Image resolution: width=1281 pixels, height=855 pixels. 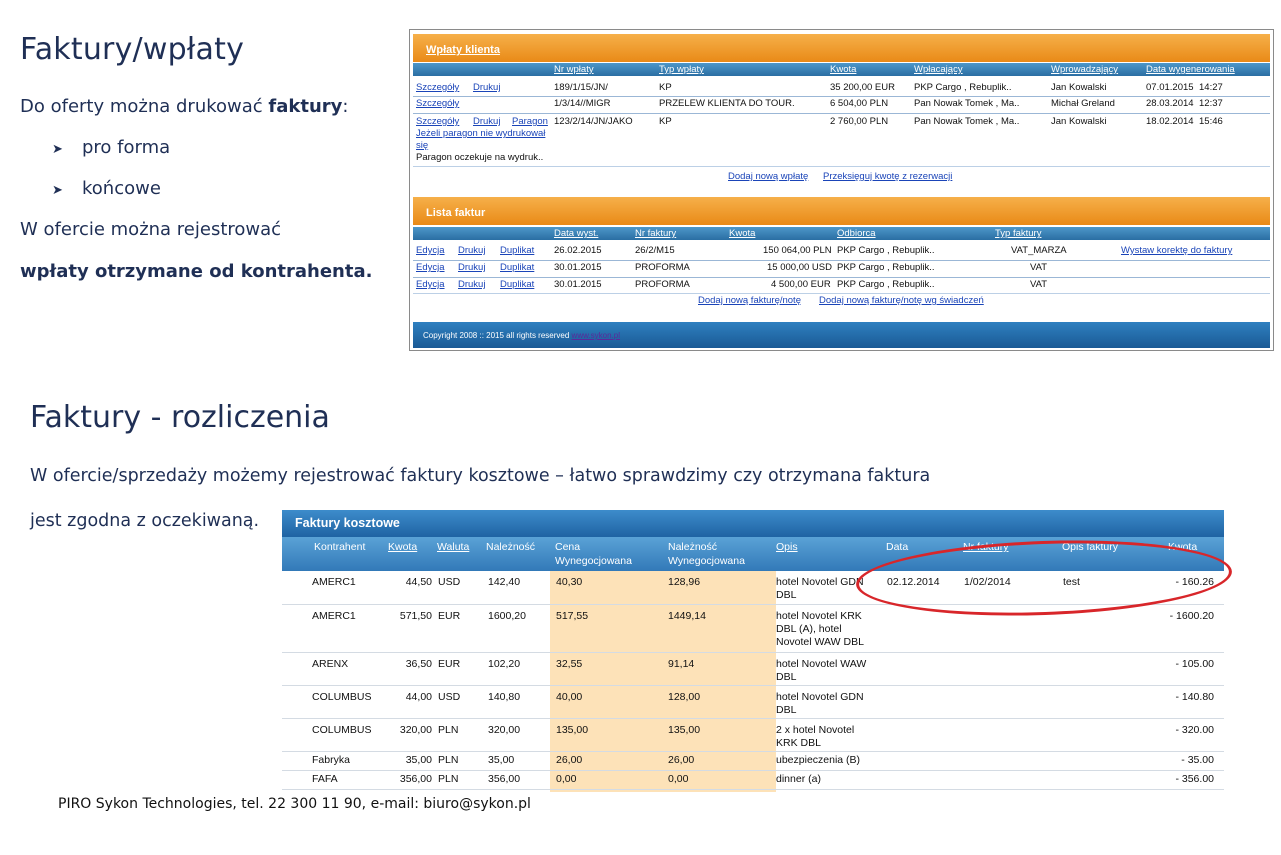 I want to click on negotiated-price: 40,30, so click(x=569, y=582).